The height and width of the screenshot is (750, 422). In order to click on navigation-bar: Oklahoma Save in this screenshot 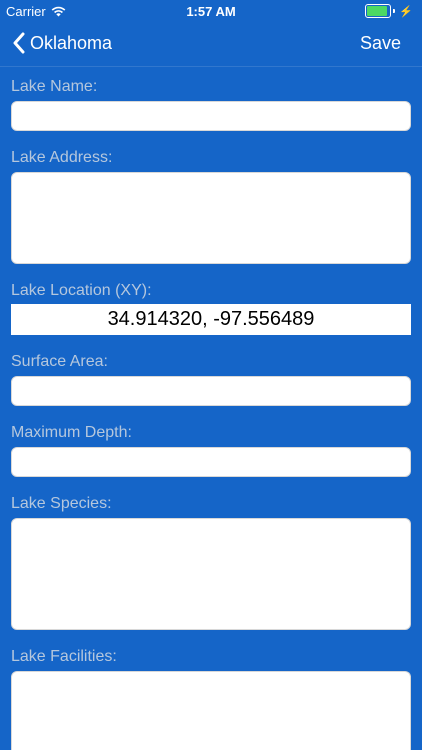, I will do `click(211, 44)`.